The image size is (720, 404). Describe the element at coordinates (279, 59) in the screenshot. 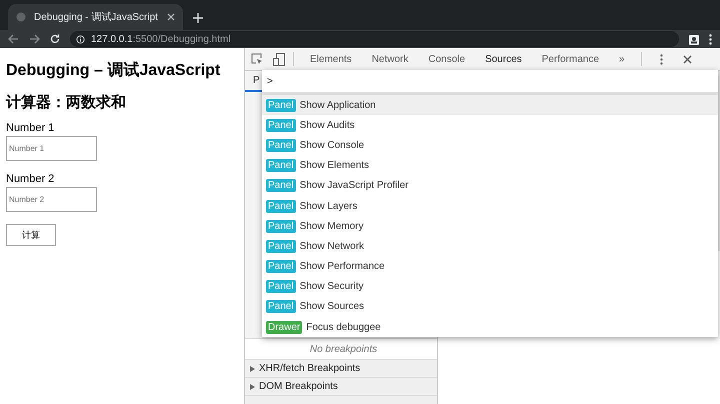

I see `device-icon` at that location.